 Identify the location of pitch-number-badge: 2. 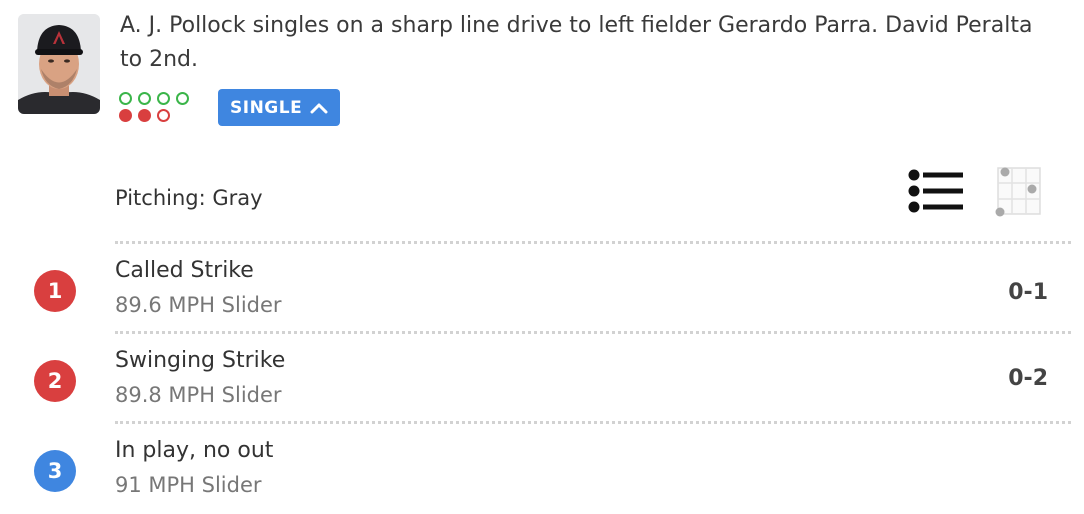
(55, 381).